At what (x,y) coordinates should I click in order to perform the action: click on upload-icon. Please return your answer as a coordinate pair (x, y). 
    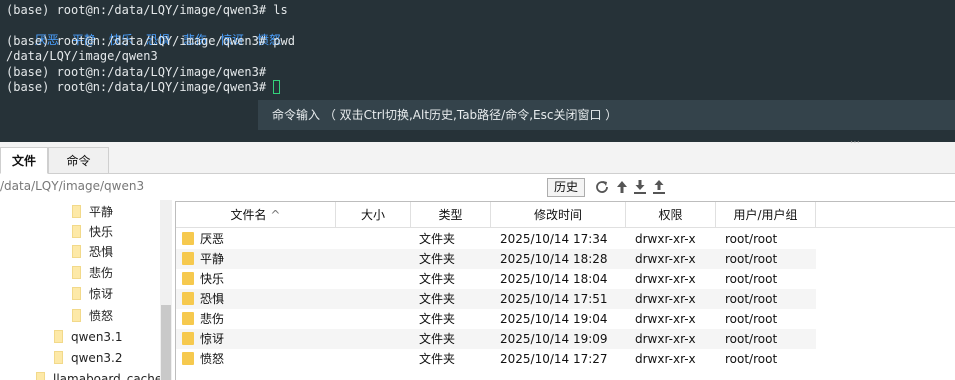
    Looking at the image, I should click on (659, 187).